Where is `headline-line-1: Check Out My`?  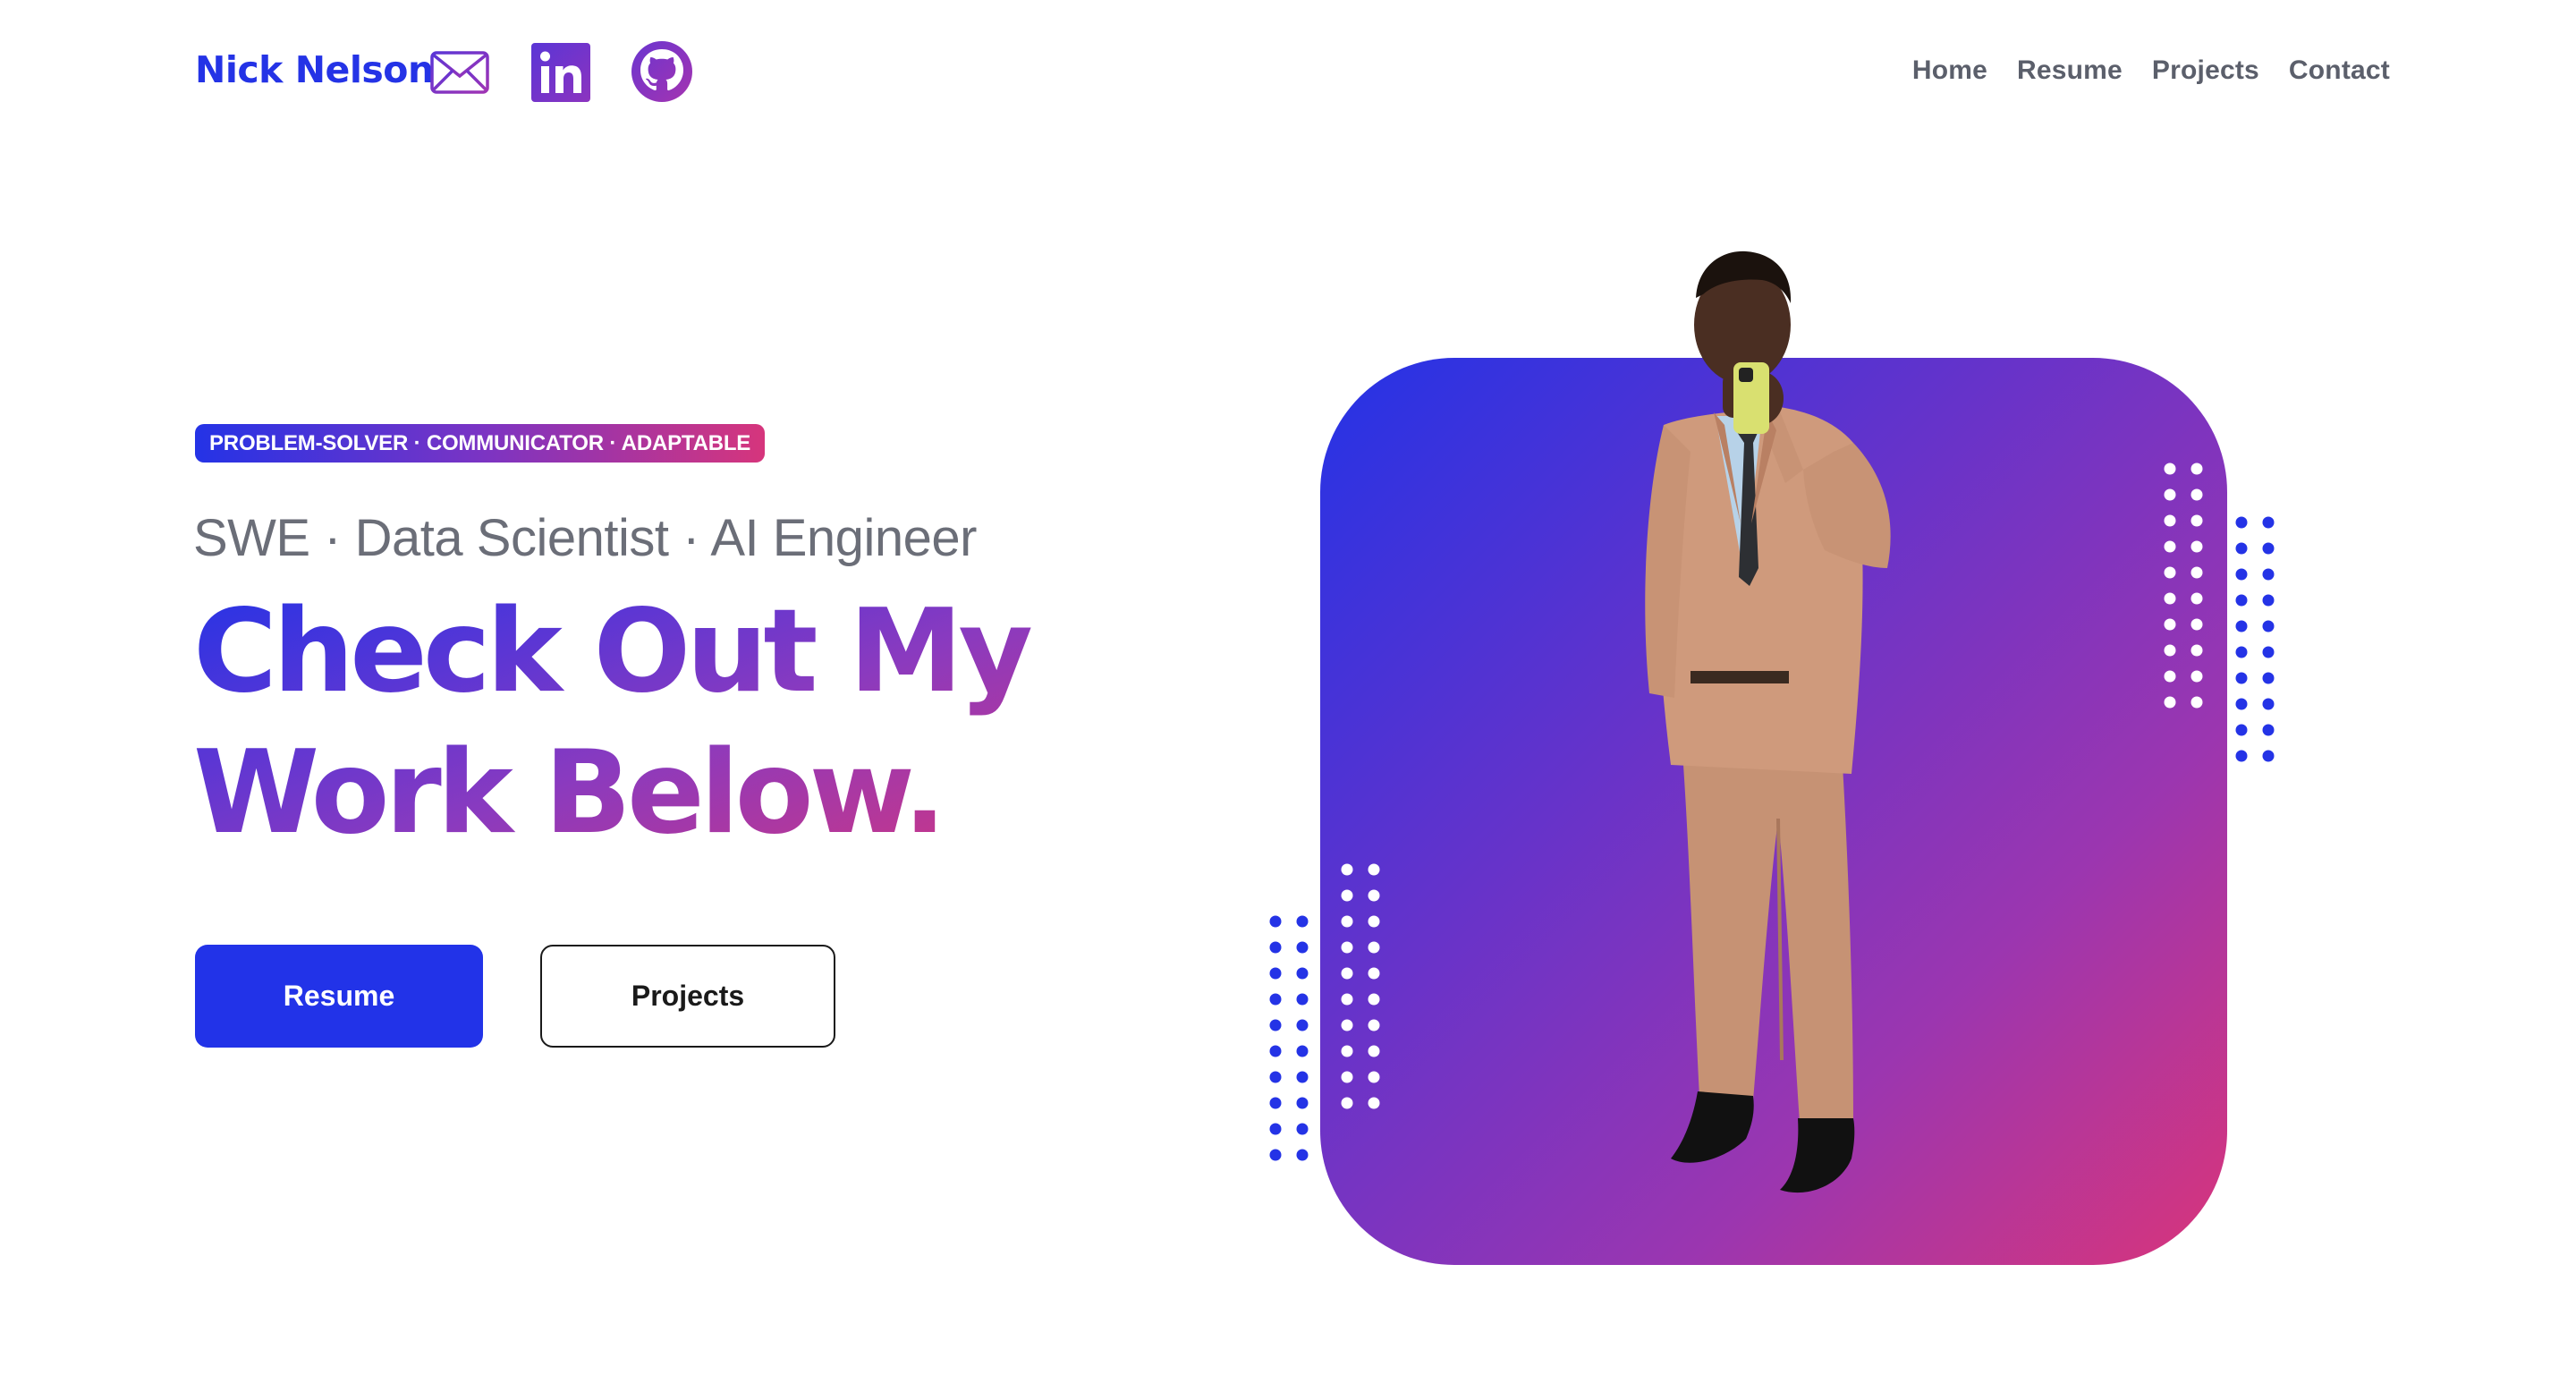
headline-line-1: Check Out My is located at coordinates (611, 651).